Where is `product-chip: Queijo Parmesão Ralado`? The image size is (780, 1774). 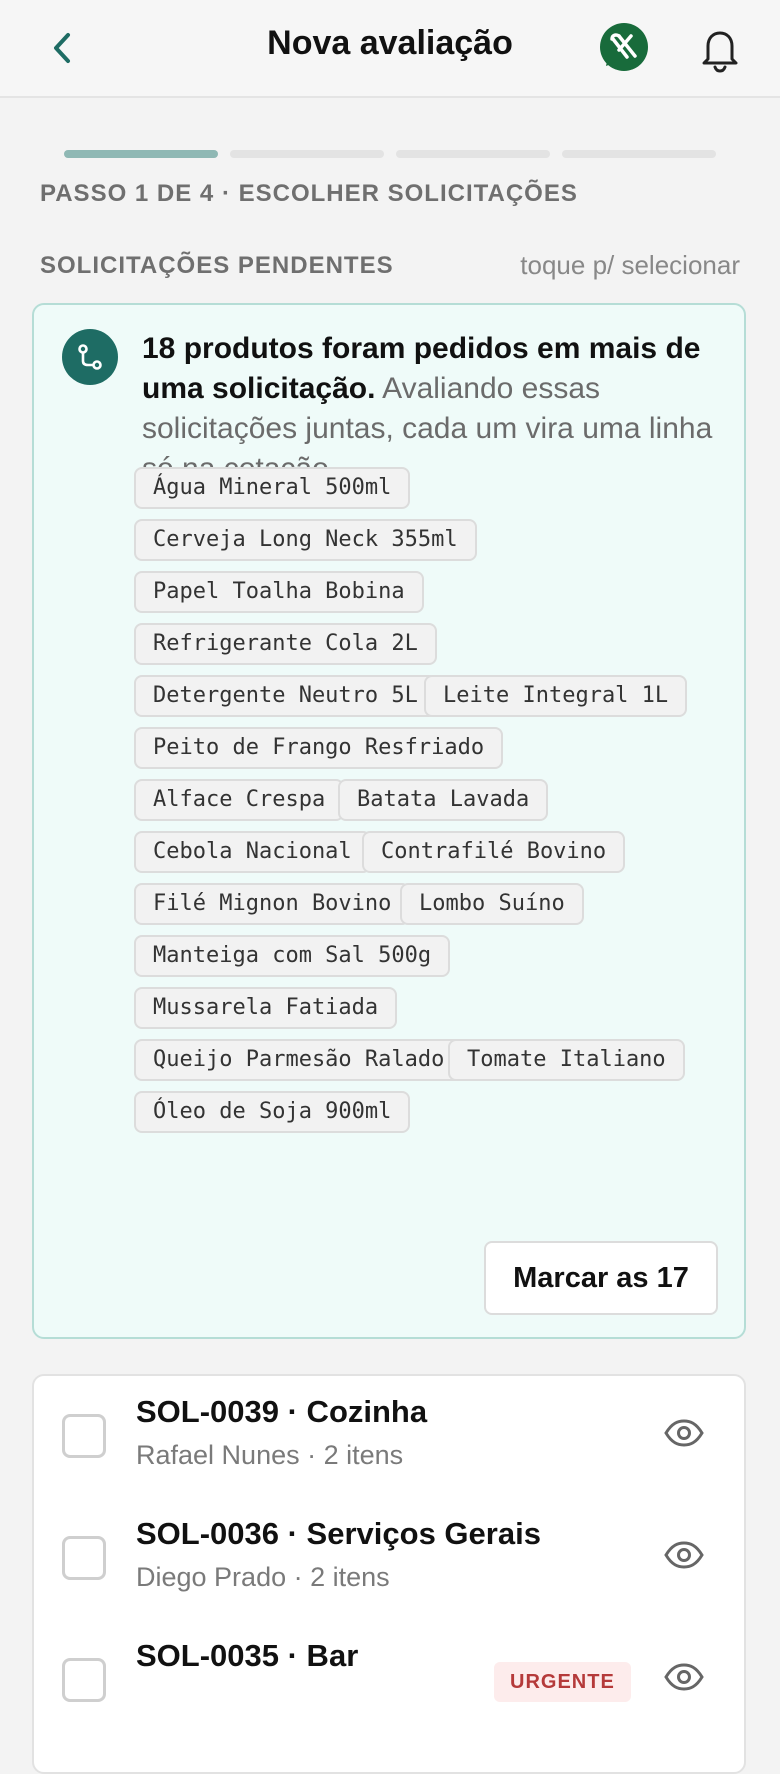
product-chip: Queijo Parmesão Ralado is located at coordinates (299, 1060).